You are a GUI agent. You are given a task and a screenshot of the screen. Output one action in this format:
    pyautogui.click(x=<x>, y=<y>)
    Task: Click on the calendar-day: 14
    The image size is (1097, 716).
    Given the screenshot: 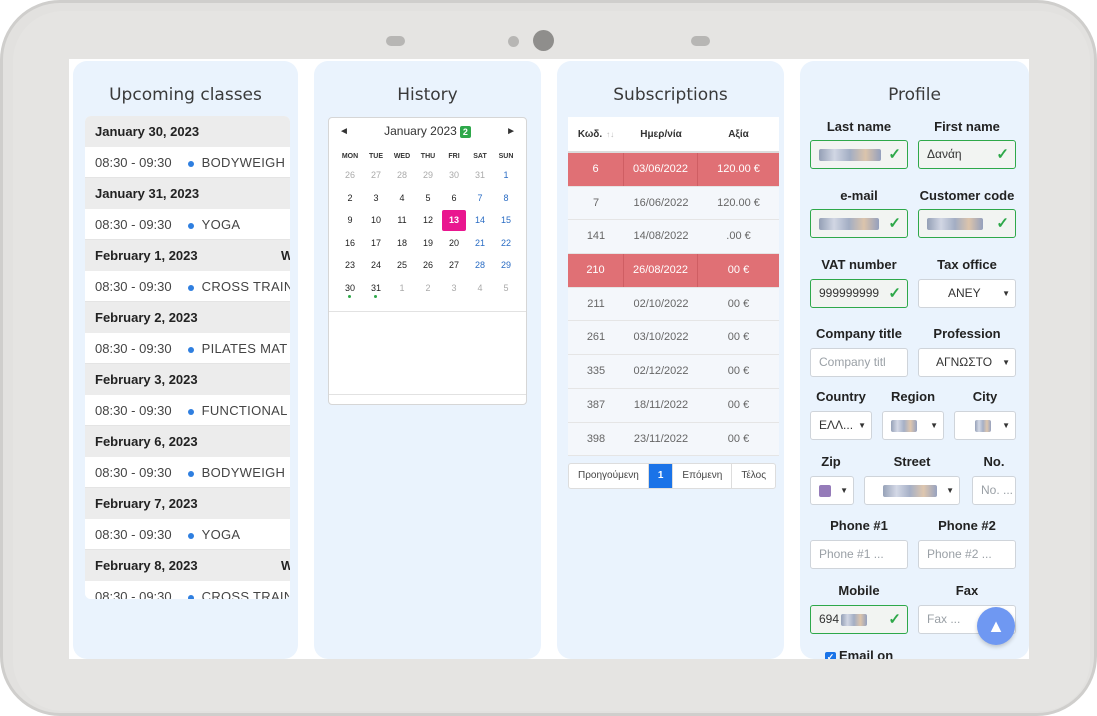 What is the action you would take?
    pyautogui.click(x=480, y=220)
    